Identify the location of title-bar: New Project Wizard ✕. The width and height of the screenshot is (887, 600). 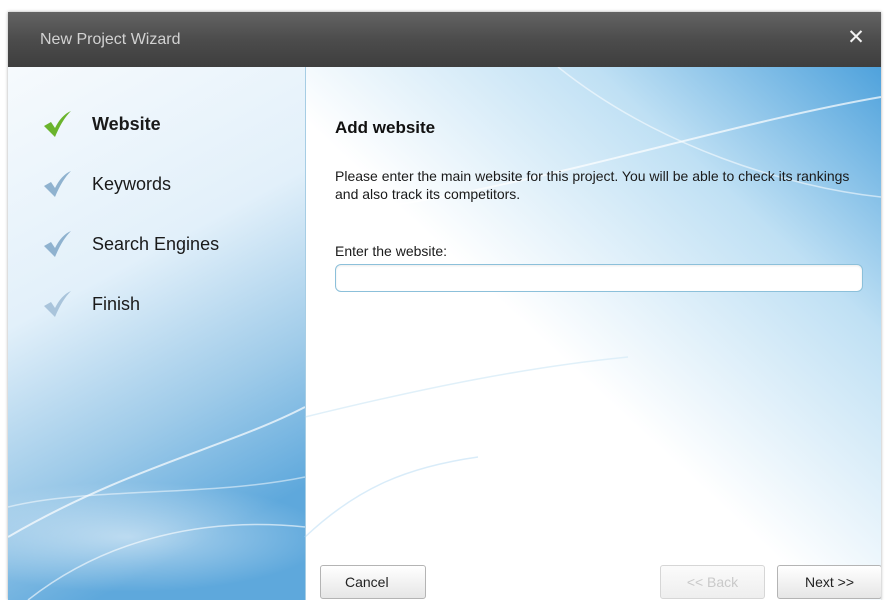
(444, 39).